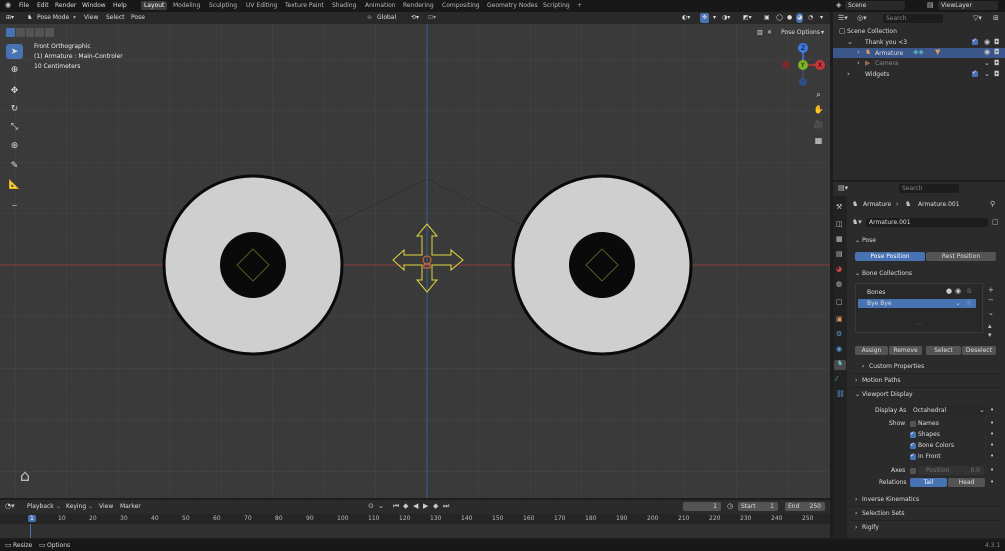  Describe the element at coordinates (40, 32) in the screenshot. I see `select-invert-icon` at that location.